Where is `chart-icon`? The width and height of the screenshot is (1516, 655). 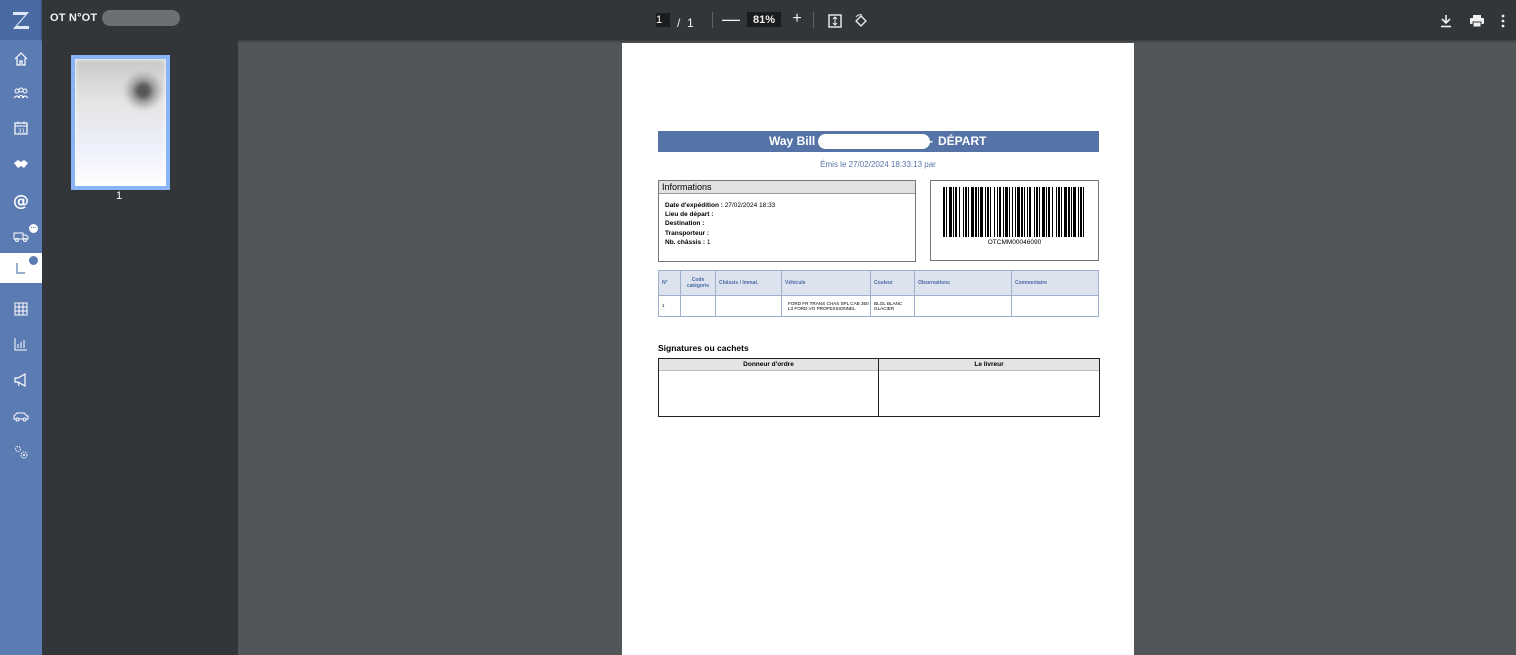 chart-icon is located at coordinates (21, 344).